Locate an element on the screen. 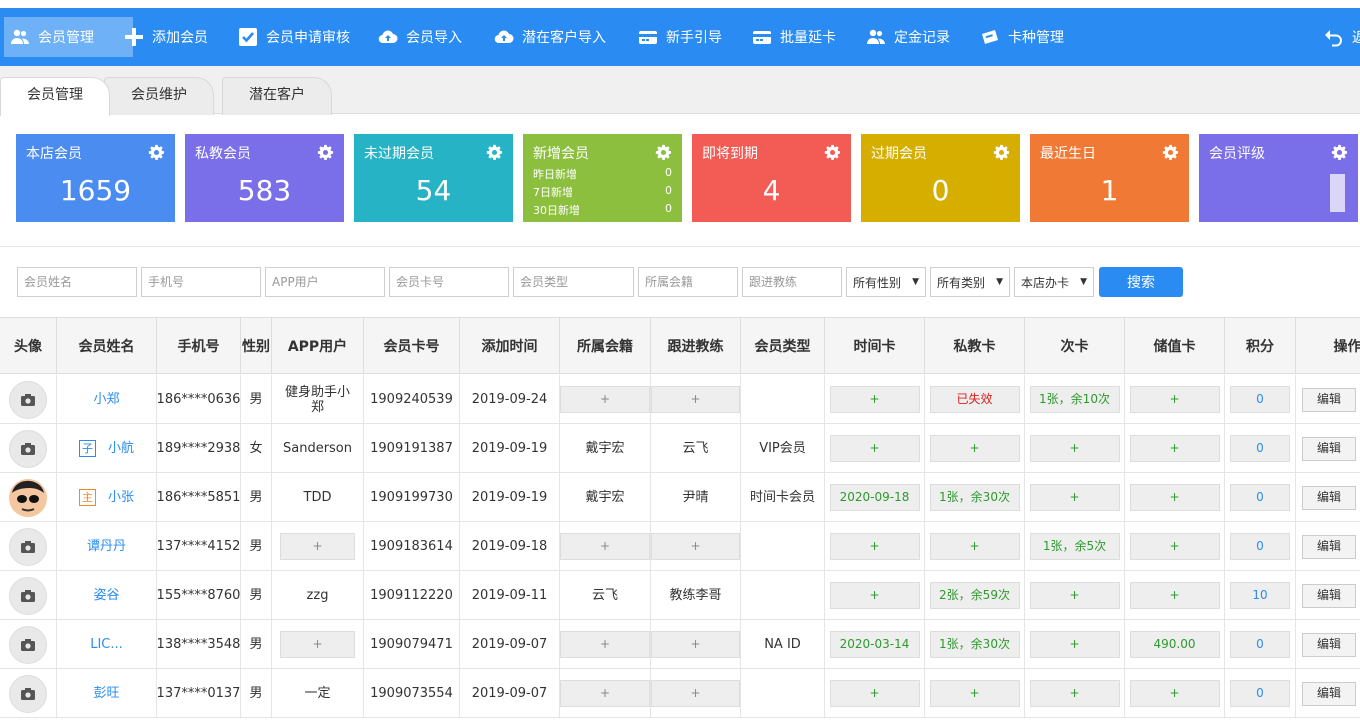 This screenshot has width=1360, height=728. card-pill: 490.00 is located at coordinates (1174, 644).